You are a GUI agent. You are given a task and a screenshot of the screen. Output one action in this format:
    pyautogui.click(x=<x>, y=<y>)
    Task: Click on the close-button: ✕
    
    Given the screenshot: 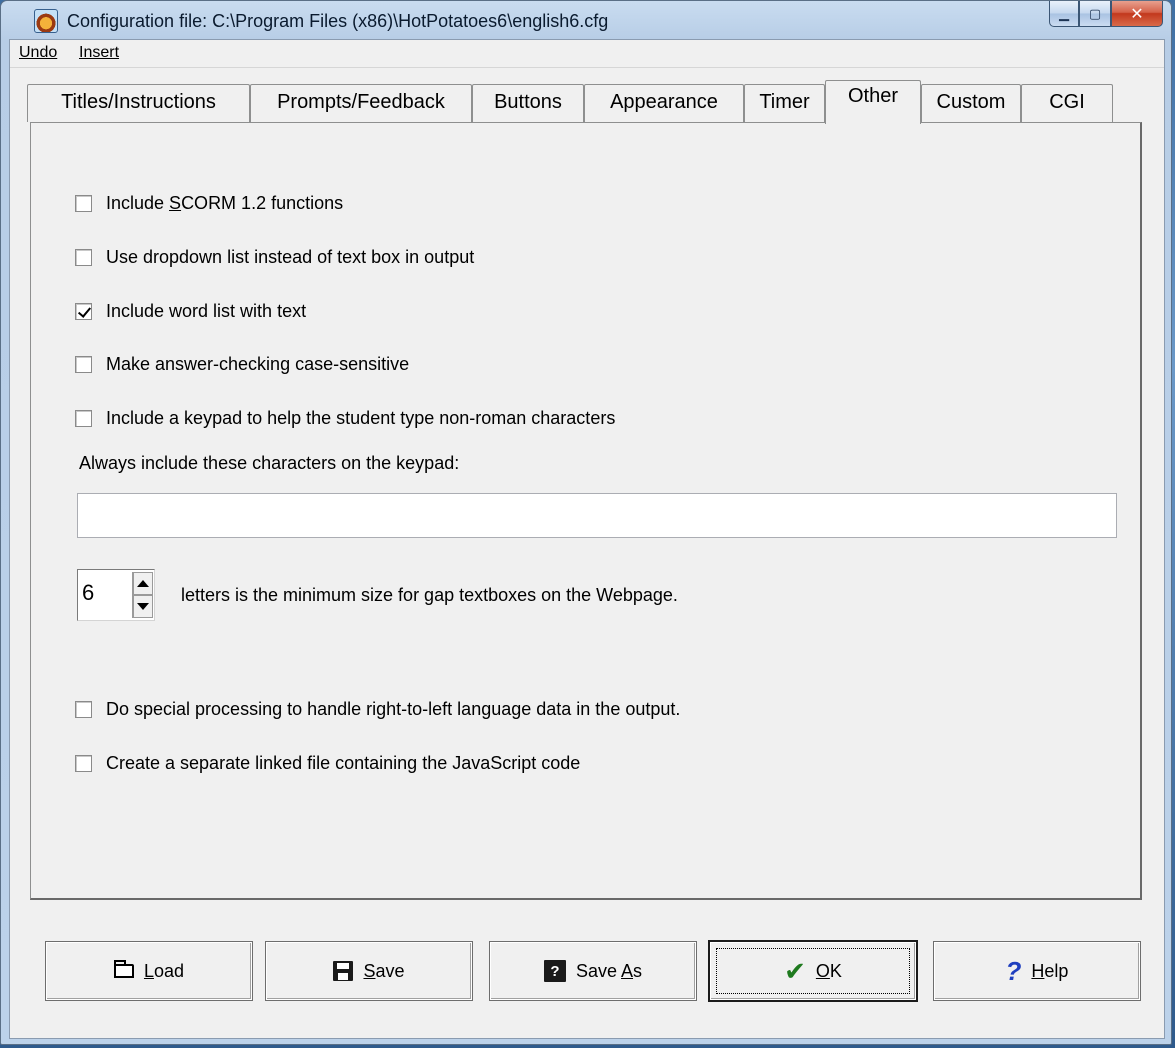 What is the action you would take?
    pyautogui.click(x=1137, y=14)
    